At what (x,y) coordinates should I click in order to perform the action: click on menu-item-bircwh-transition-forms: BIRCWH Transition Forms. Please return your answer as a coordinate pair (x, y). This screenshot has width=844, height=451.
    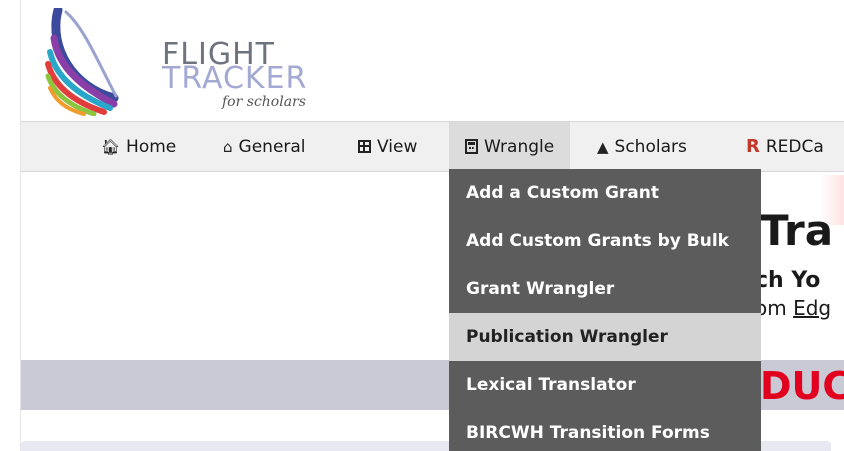
    Looking at the image, I should click on (605, 430).